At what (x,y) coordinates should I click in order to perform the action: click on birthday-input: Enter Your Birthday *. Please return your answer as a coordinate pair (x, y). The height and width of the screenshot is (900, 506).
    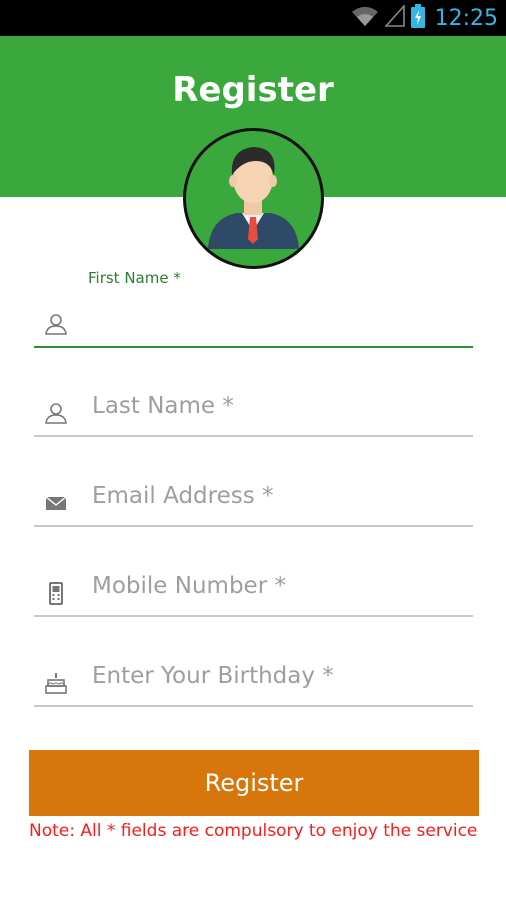
    Looking at the image, I should click on (213, 676).